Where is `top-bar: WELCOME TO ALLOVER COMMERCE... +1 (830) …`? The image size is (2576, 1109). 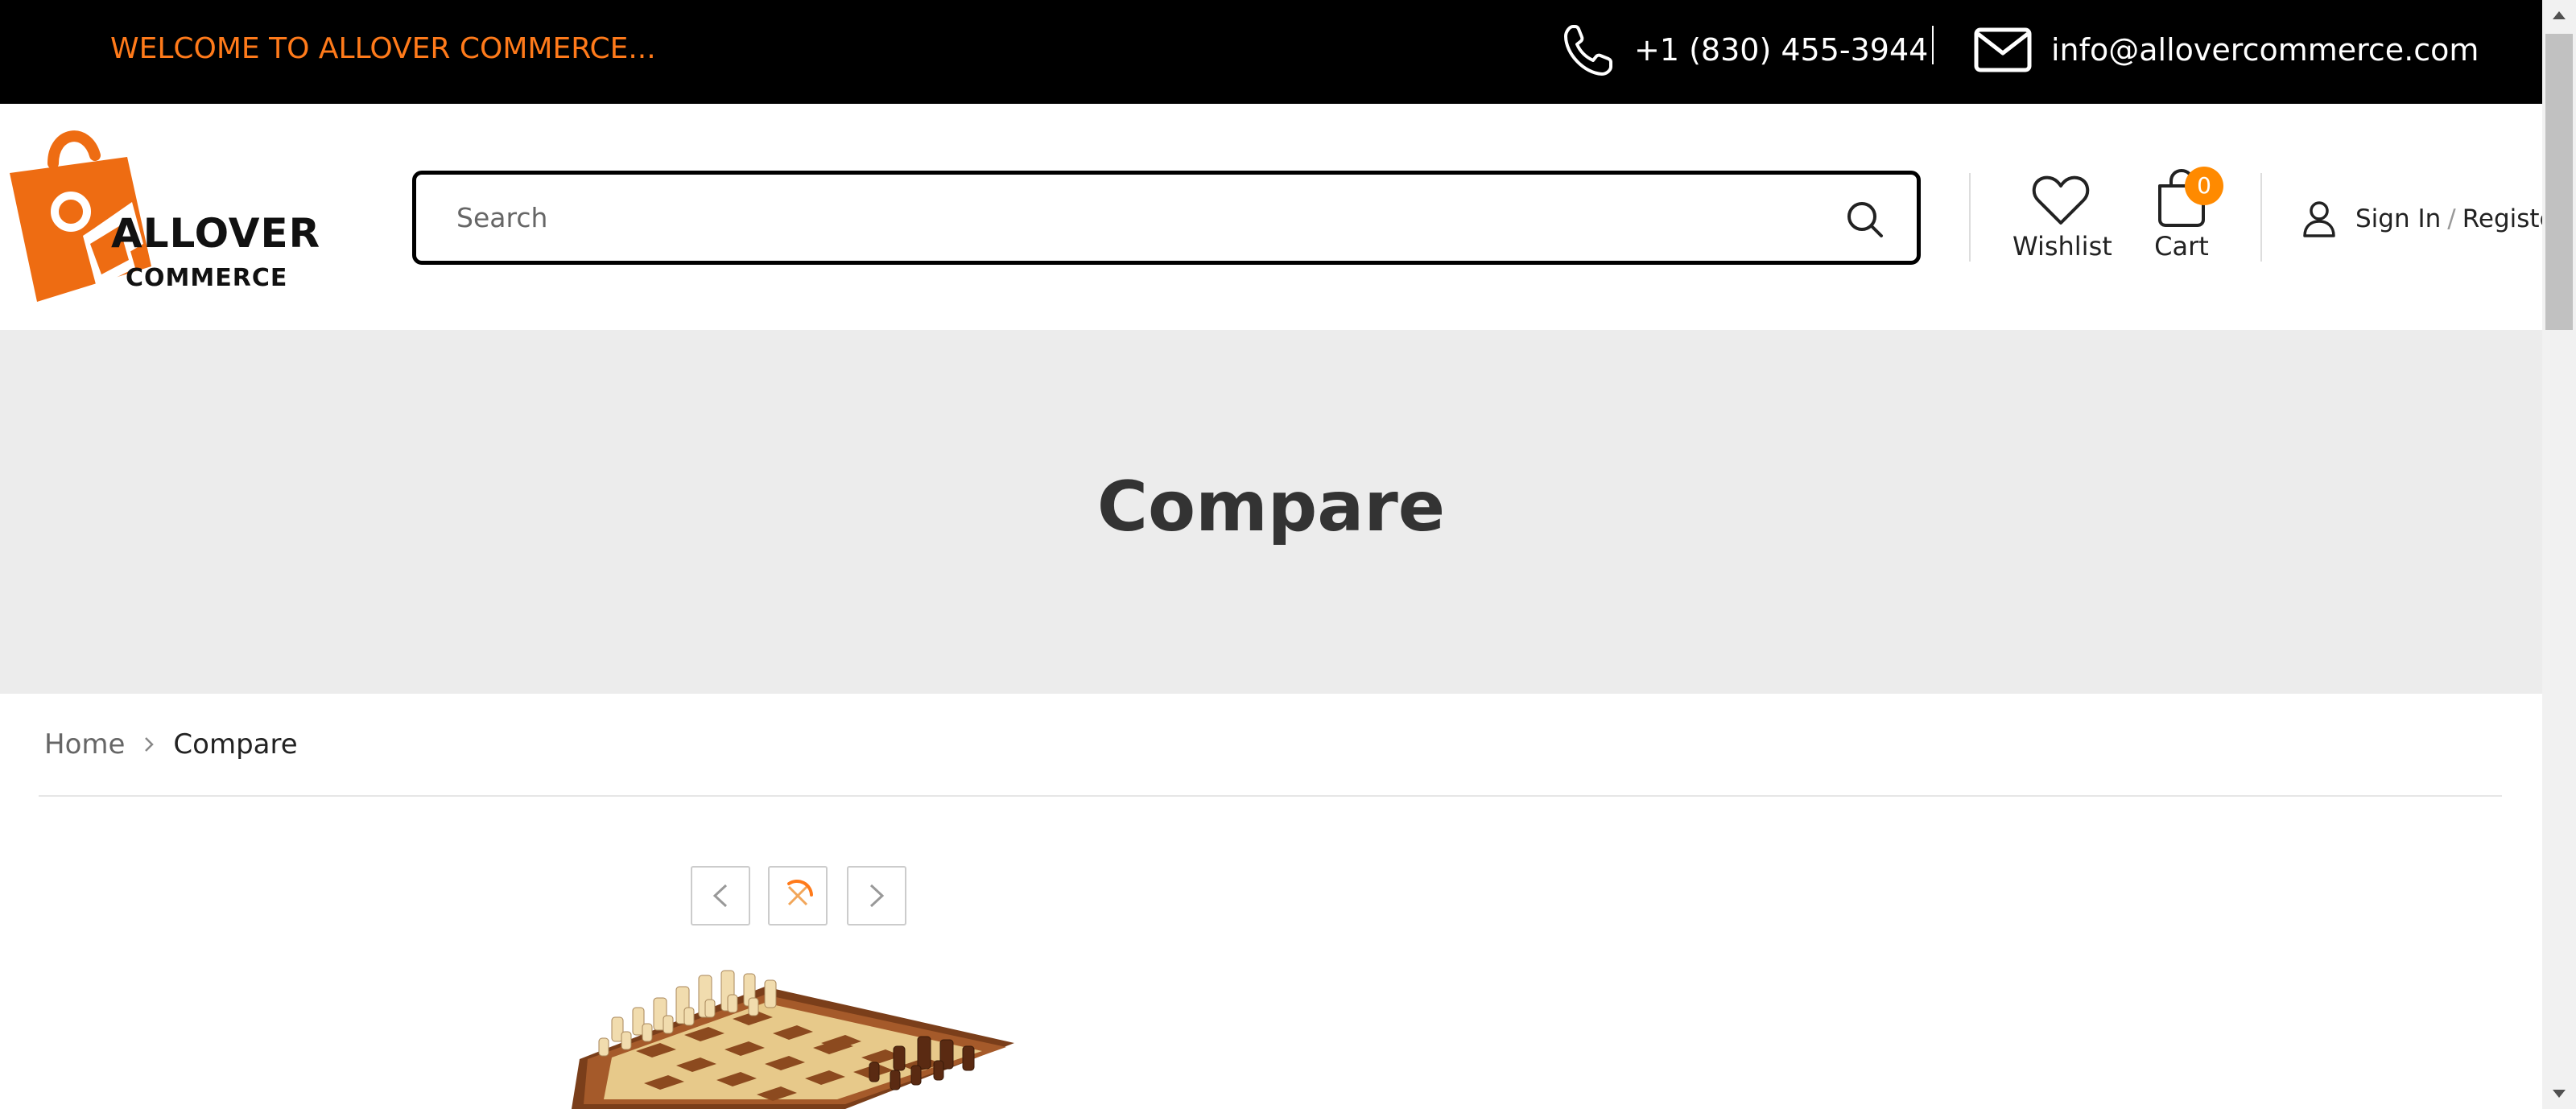
top-bar: WELCOME TO ALLOVER COMMERCE... +1 (830) … is located at coordinates (1271, 52).